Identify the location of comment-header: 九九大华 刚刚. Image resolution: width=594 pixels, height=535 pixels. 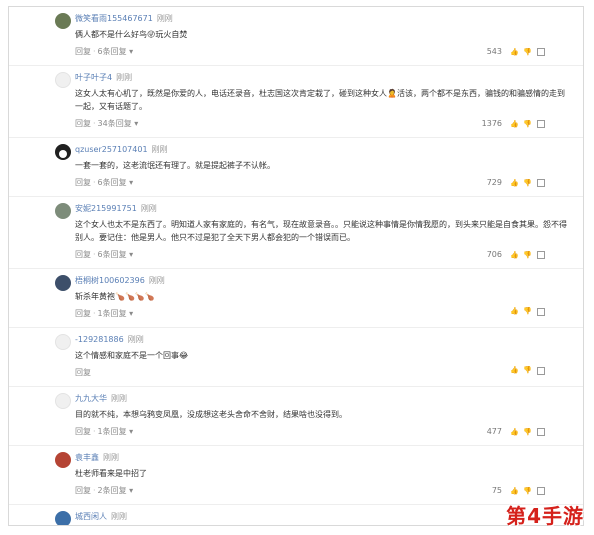
(323, 396).